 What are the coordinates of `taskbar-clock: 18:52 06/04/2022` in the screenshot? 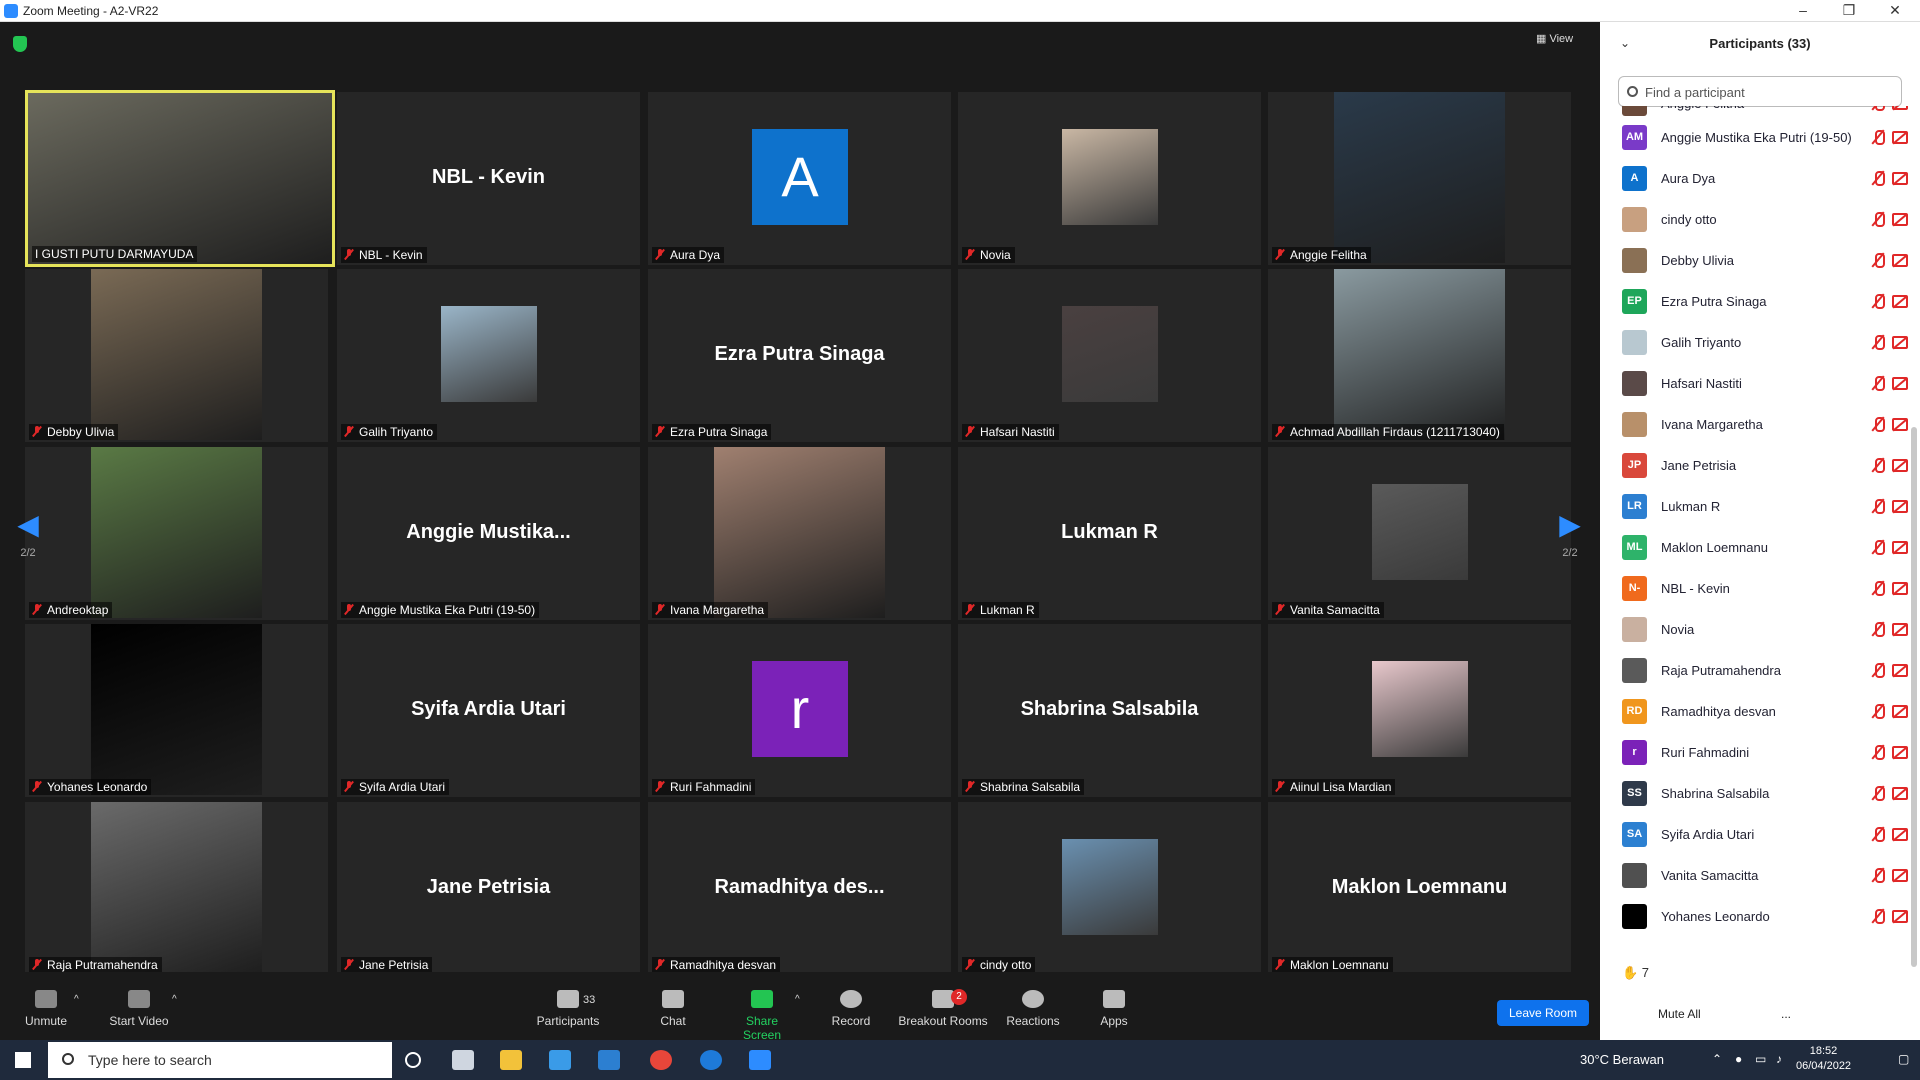 It's located at (1823, 1059).